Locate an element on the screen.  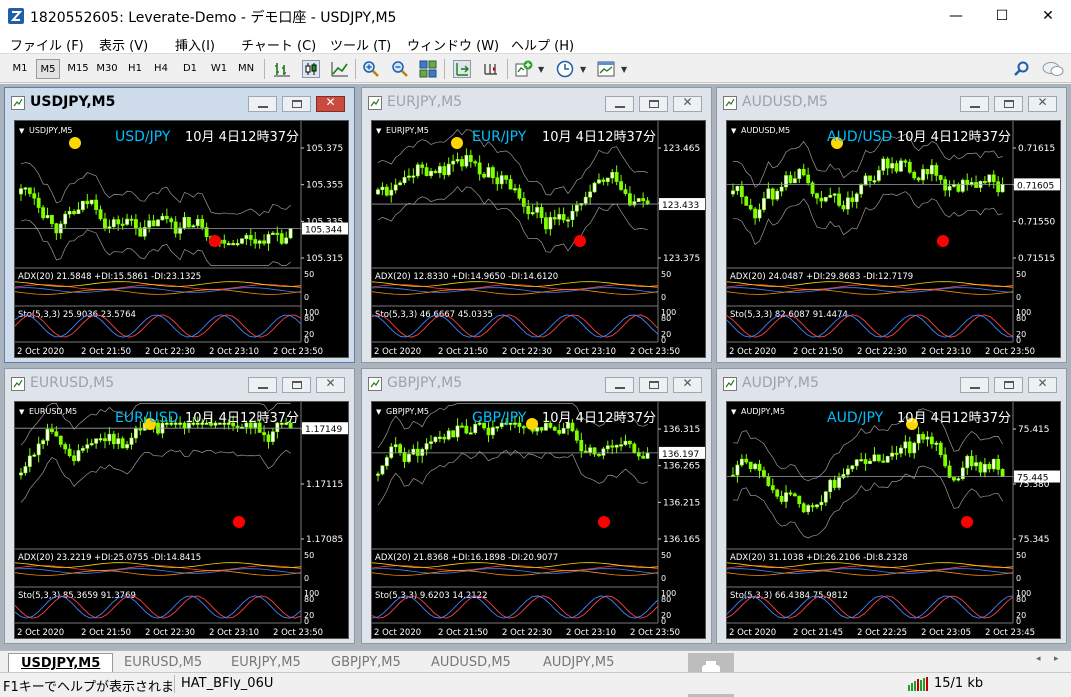
minimize-button: — is located at coordinates (956, 16).